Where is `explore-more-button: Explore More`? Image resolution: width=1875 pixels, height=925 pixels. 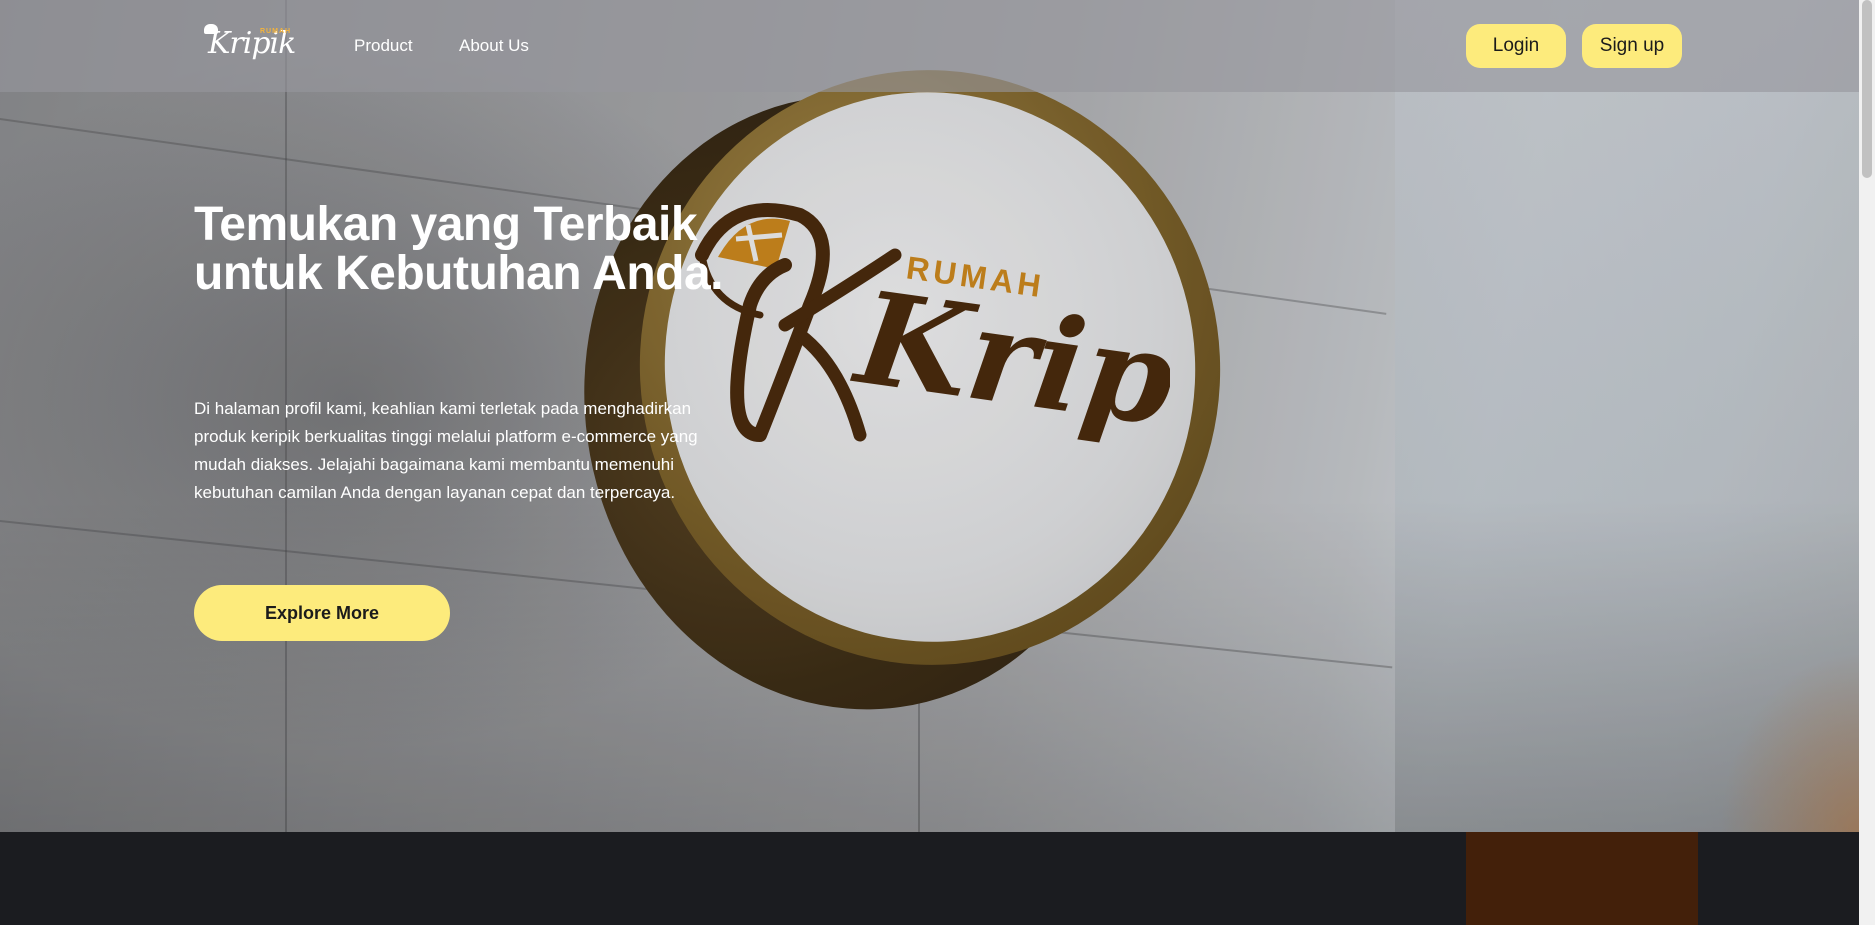 explore-more-button: Explore More is located at coordinates (322, 613).